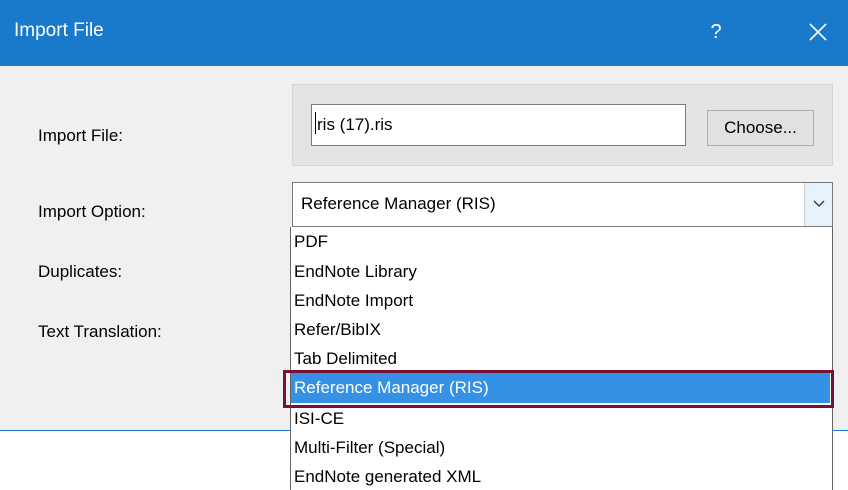  Describe the element at coordinates (80, 271) in the screenshot. I see `duplicates-label: Duplicates:` at that location.